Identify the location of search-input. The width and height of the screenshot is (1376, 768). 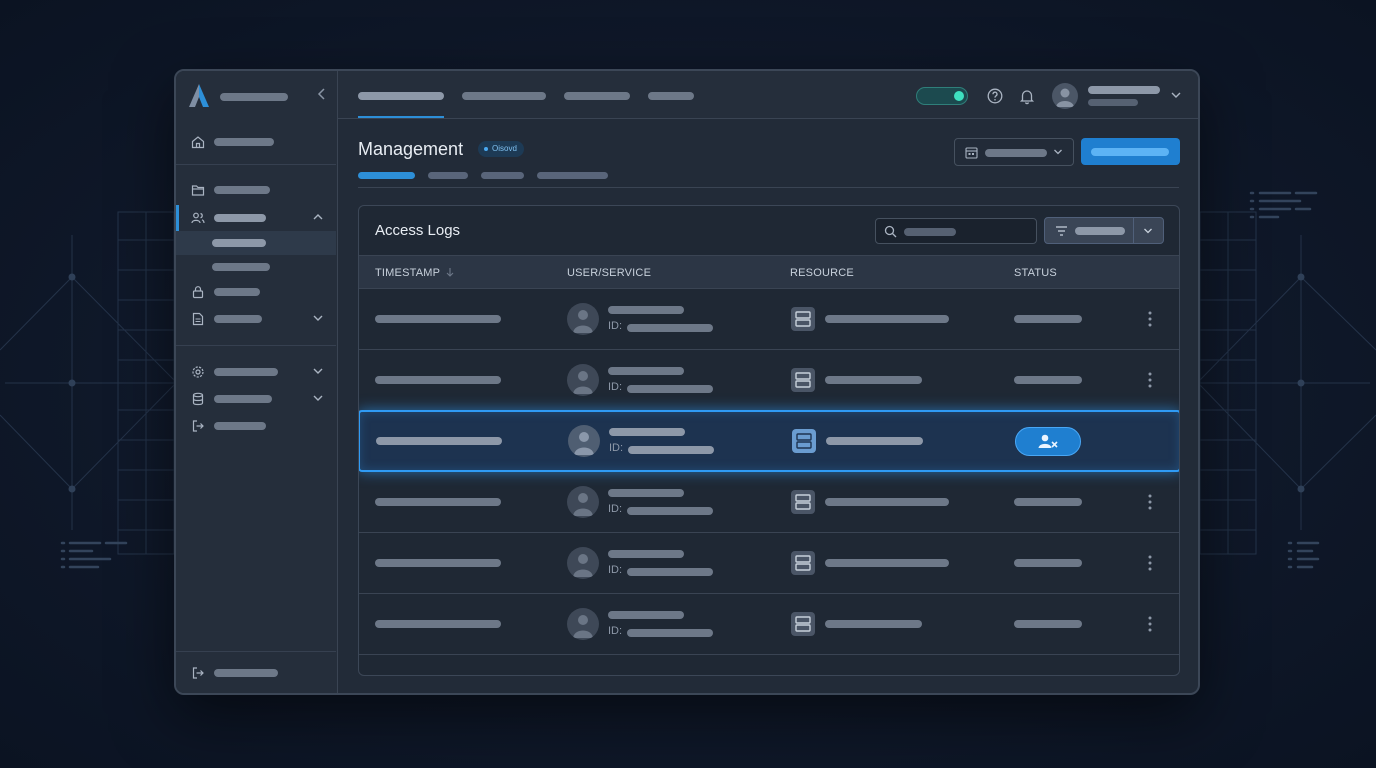
(956, 231).